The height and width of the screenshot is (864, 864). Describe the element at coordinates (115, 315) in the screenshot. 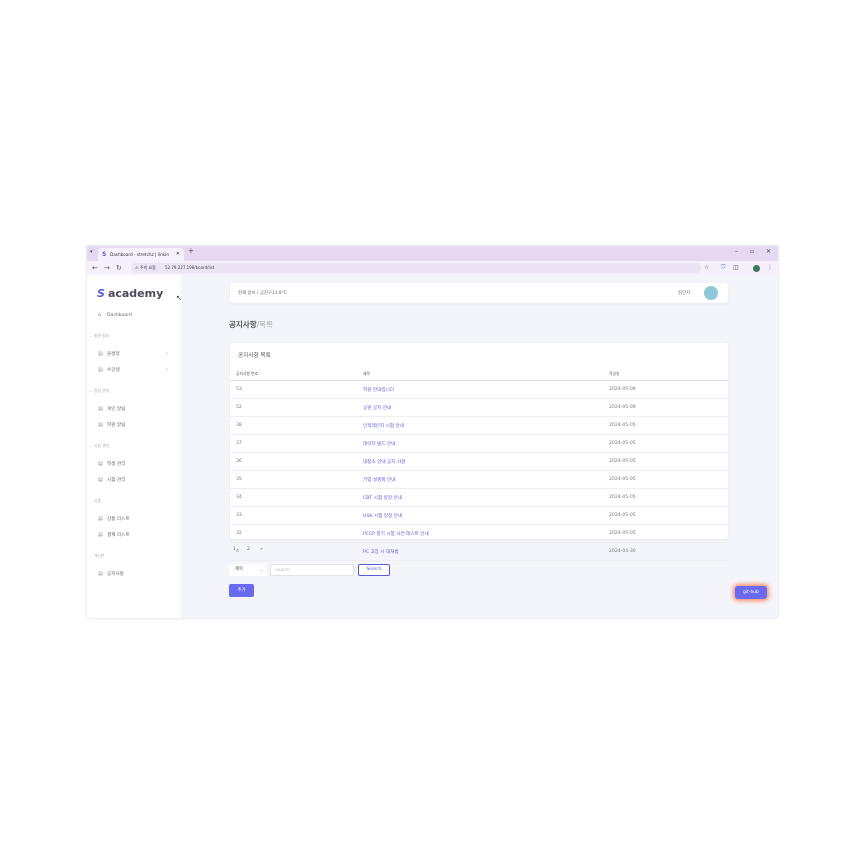

I see `sidebar-item-dashboard: ⌂ Dashboard` at that location.